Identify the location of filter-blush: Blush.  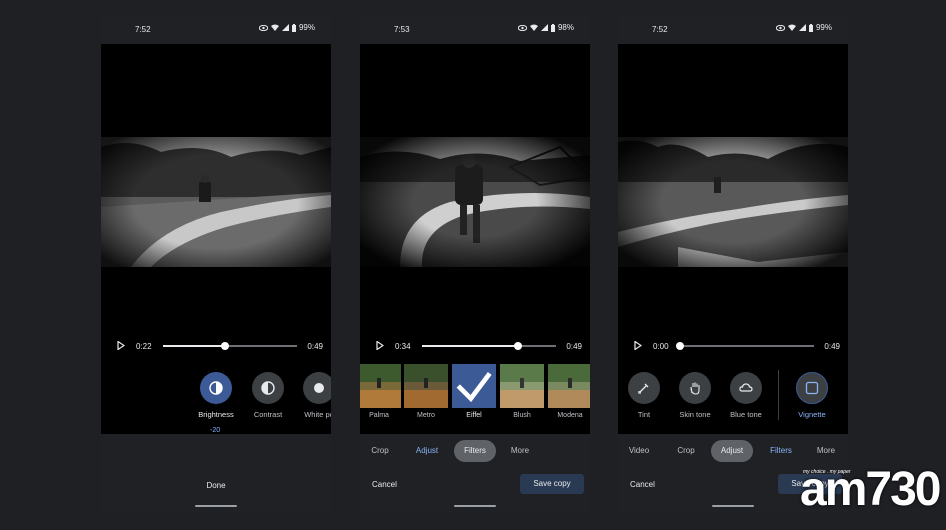
(522, 391).